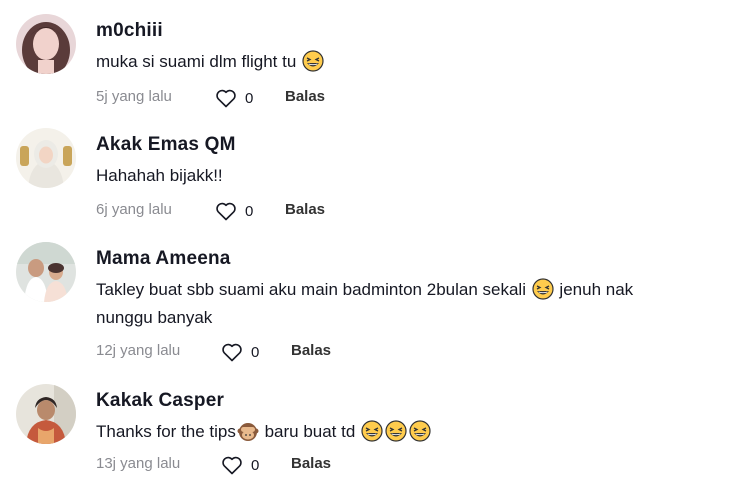  I want to click on comment-text-segment: nunggu banyak, so click(154, 317).